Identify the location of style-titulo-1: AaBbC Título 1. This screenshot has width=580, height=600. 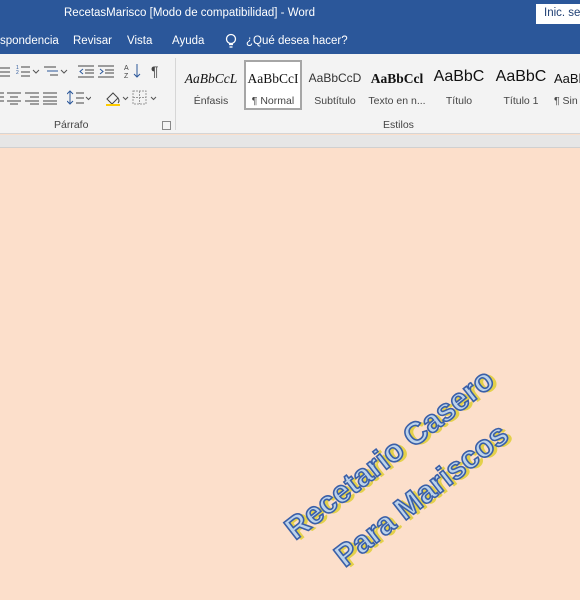
(521, 85).